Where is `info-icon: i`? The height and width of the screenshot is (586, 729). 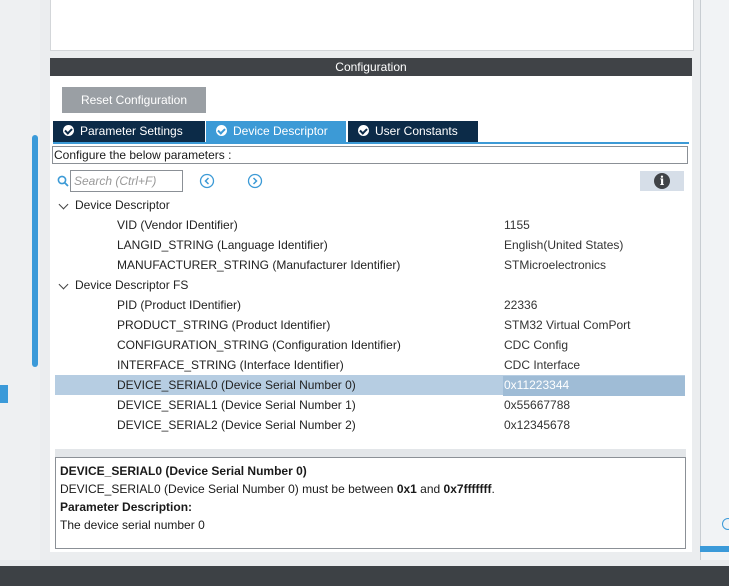
info-icon: i is located at coordinates (662, 181).